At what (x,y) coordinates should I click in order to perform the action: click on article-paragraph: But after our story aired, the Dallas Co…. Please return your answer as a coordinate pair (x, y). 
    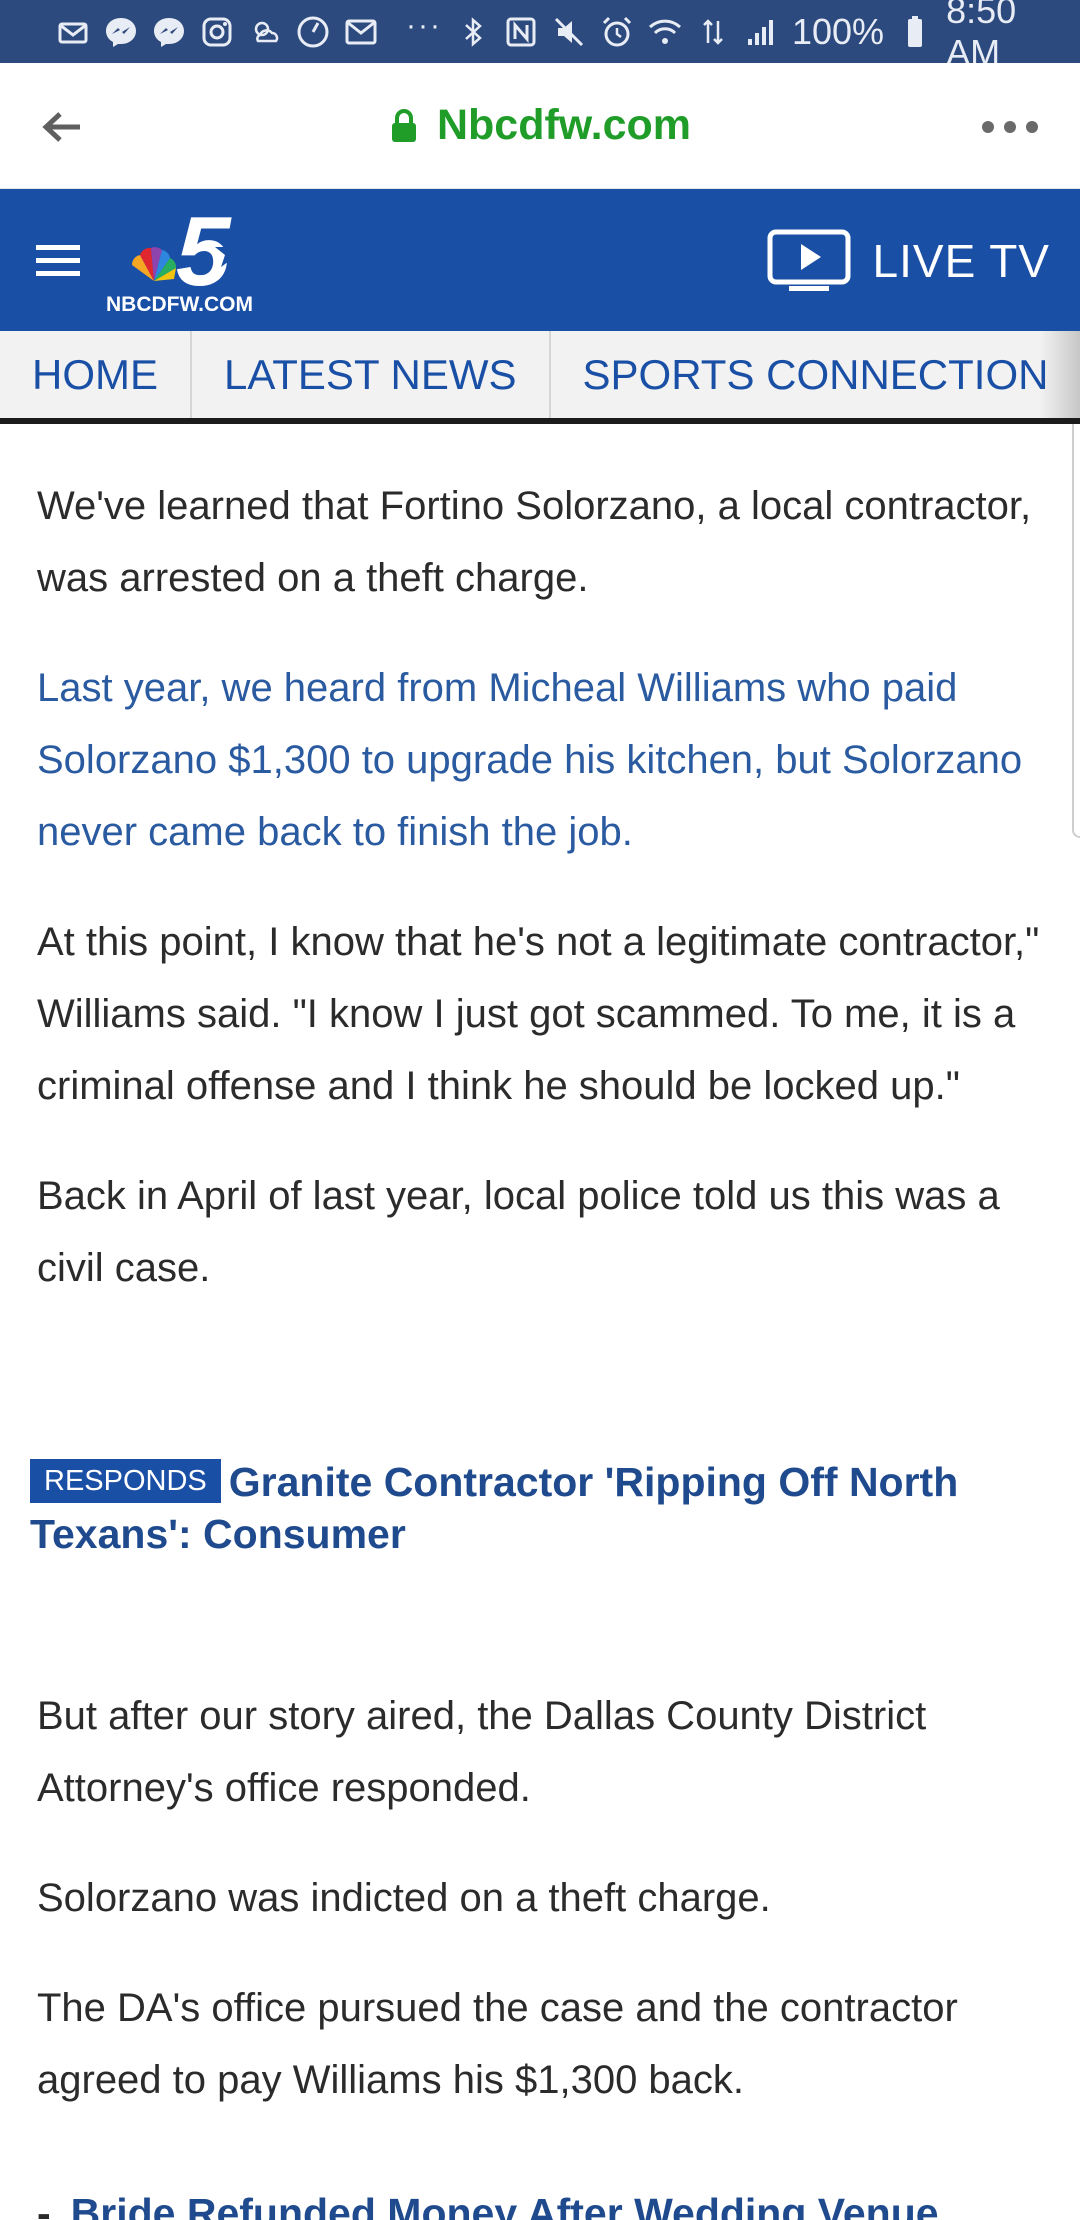
    Looking at the image, I should click on (482, 1752).